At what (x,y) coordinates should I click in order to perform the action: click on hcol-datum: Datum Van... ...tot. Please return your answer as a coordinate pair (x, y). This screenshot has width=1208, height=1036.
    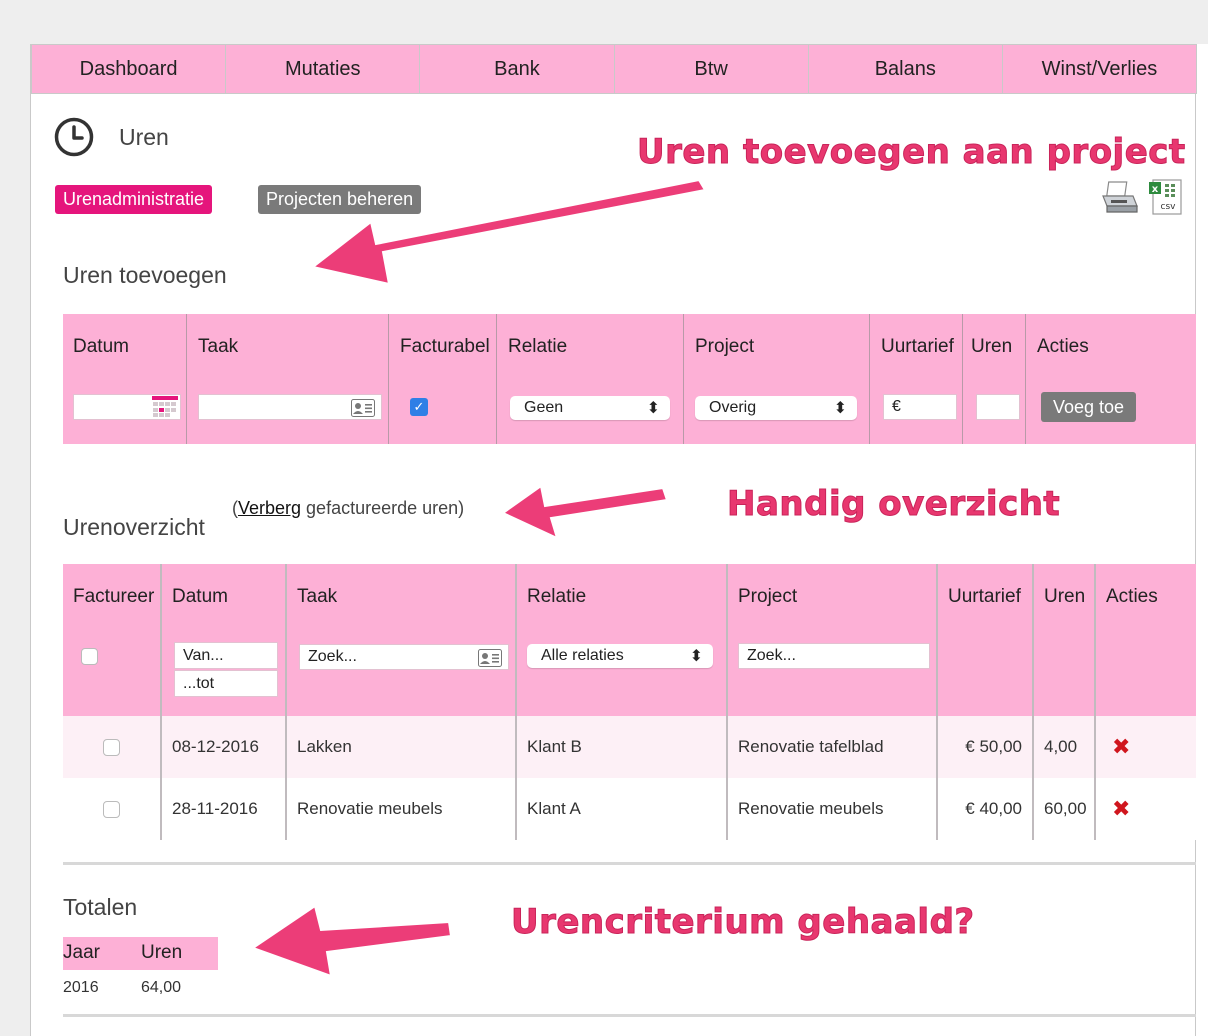
    Looking at the image, I should click on (224, 640).